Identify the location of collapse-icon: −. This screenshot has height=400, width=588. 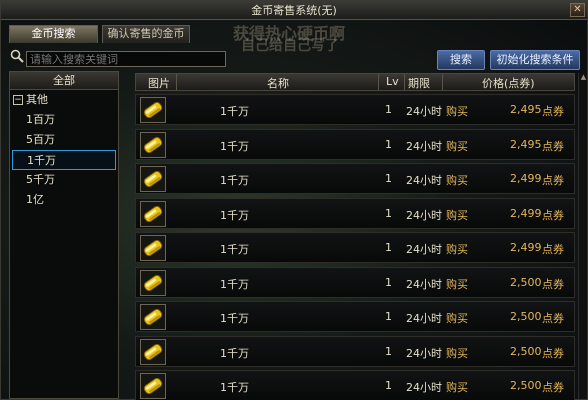
(18, 100).